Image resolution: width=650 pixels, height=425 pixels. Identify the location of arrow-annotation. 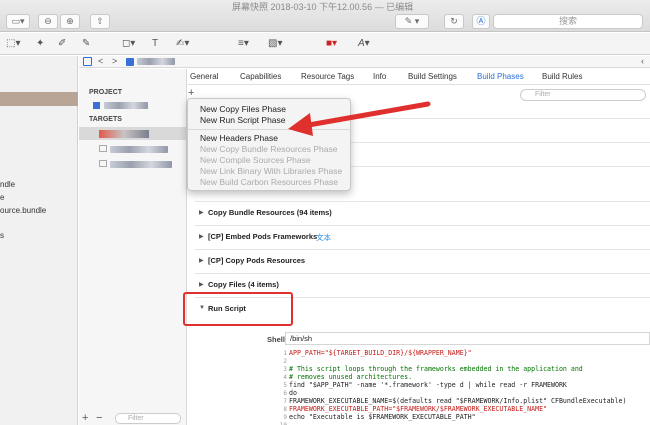
(359, 118).